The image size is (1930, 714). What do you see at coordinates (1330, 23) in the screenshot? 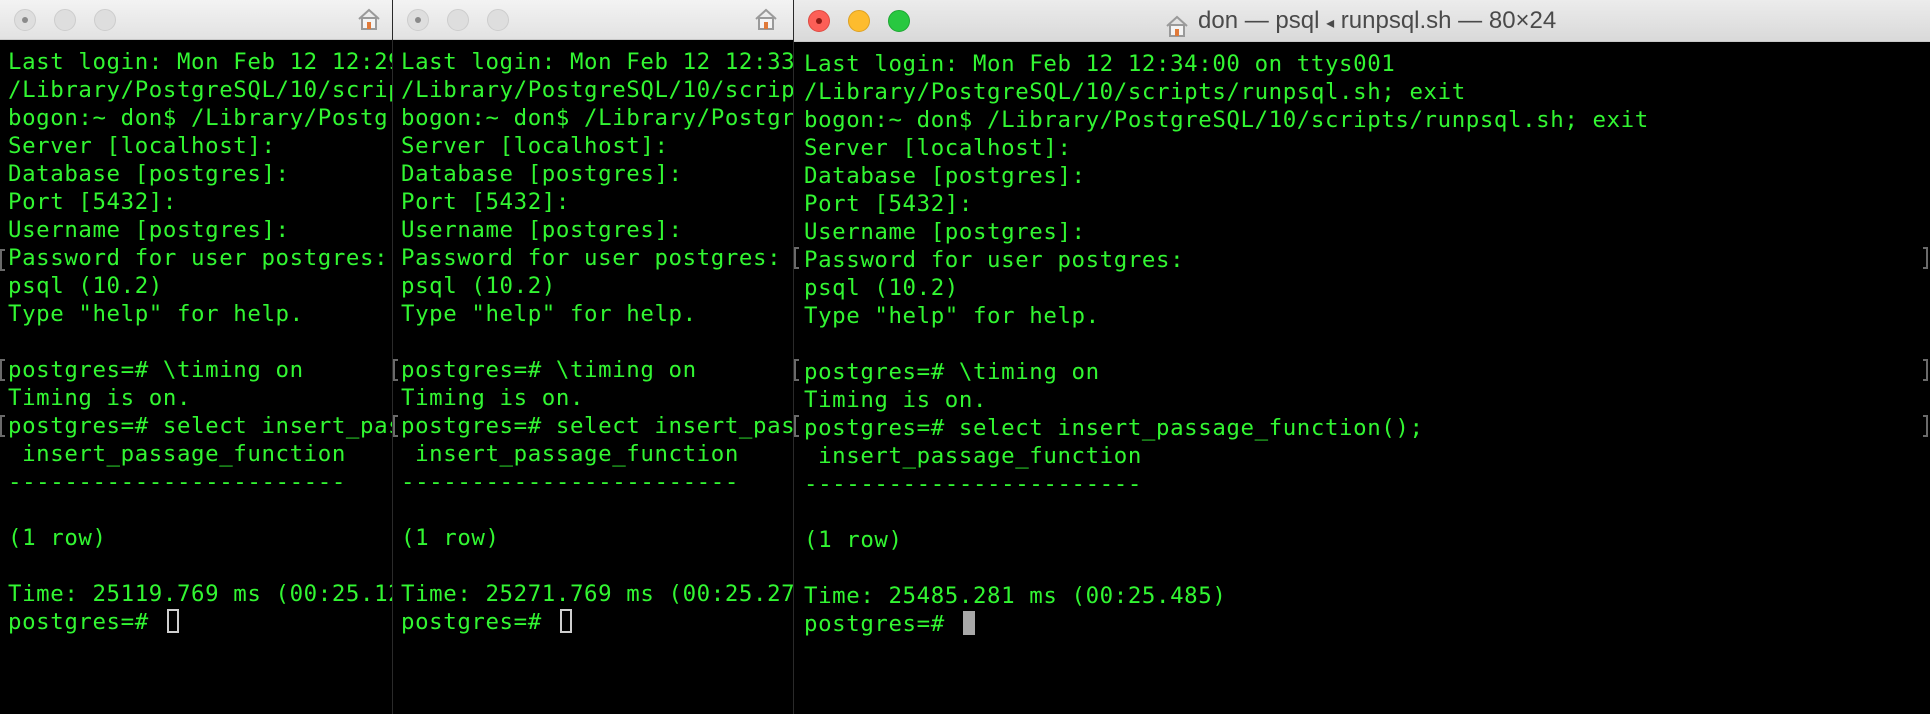
I see `title-arrow: ◂` at bounding box center [1330, 23].